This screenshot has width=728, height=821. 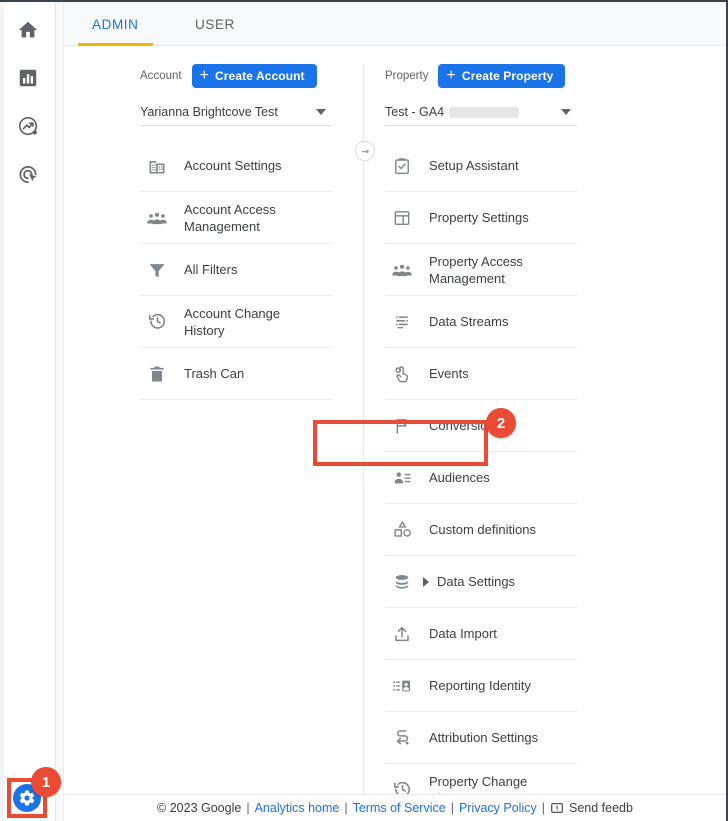 What do you see at coordinates (402, 374) in the screenshot?
I see `tap-icon` at bounding box center [402, 374].